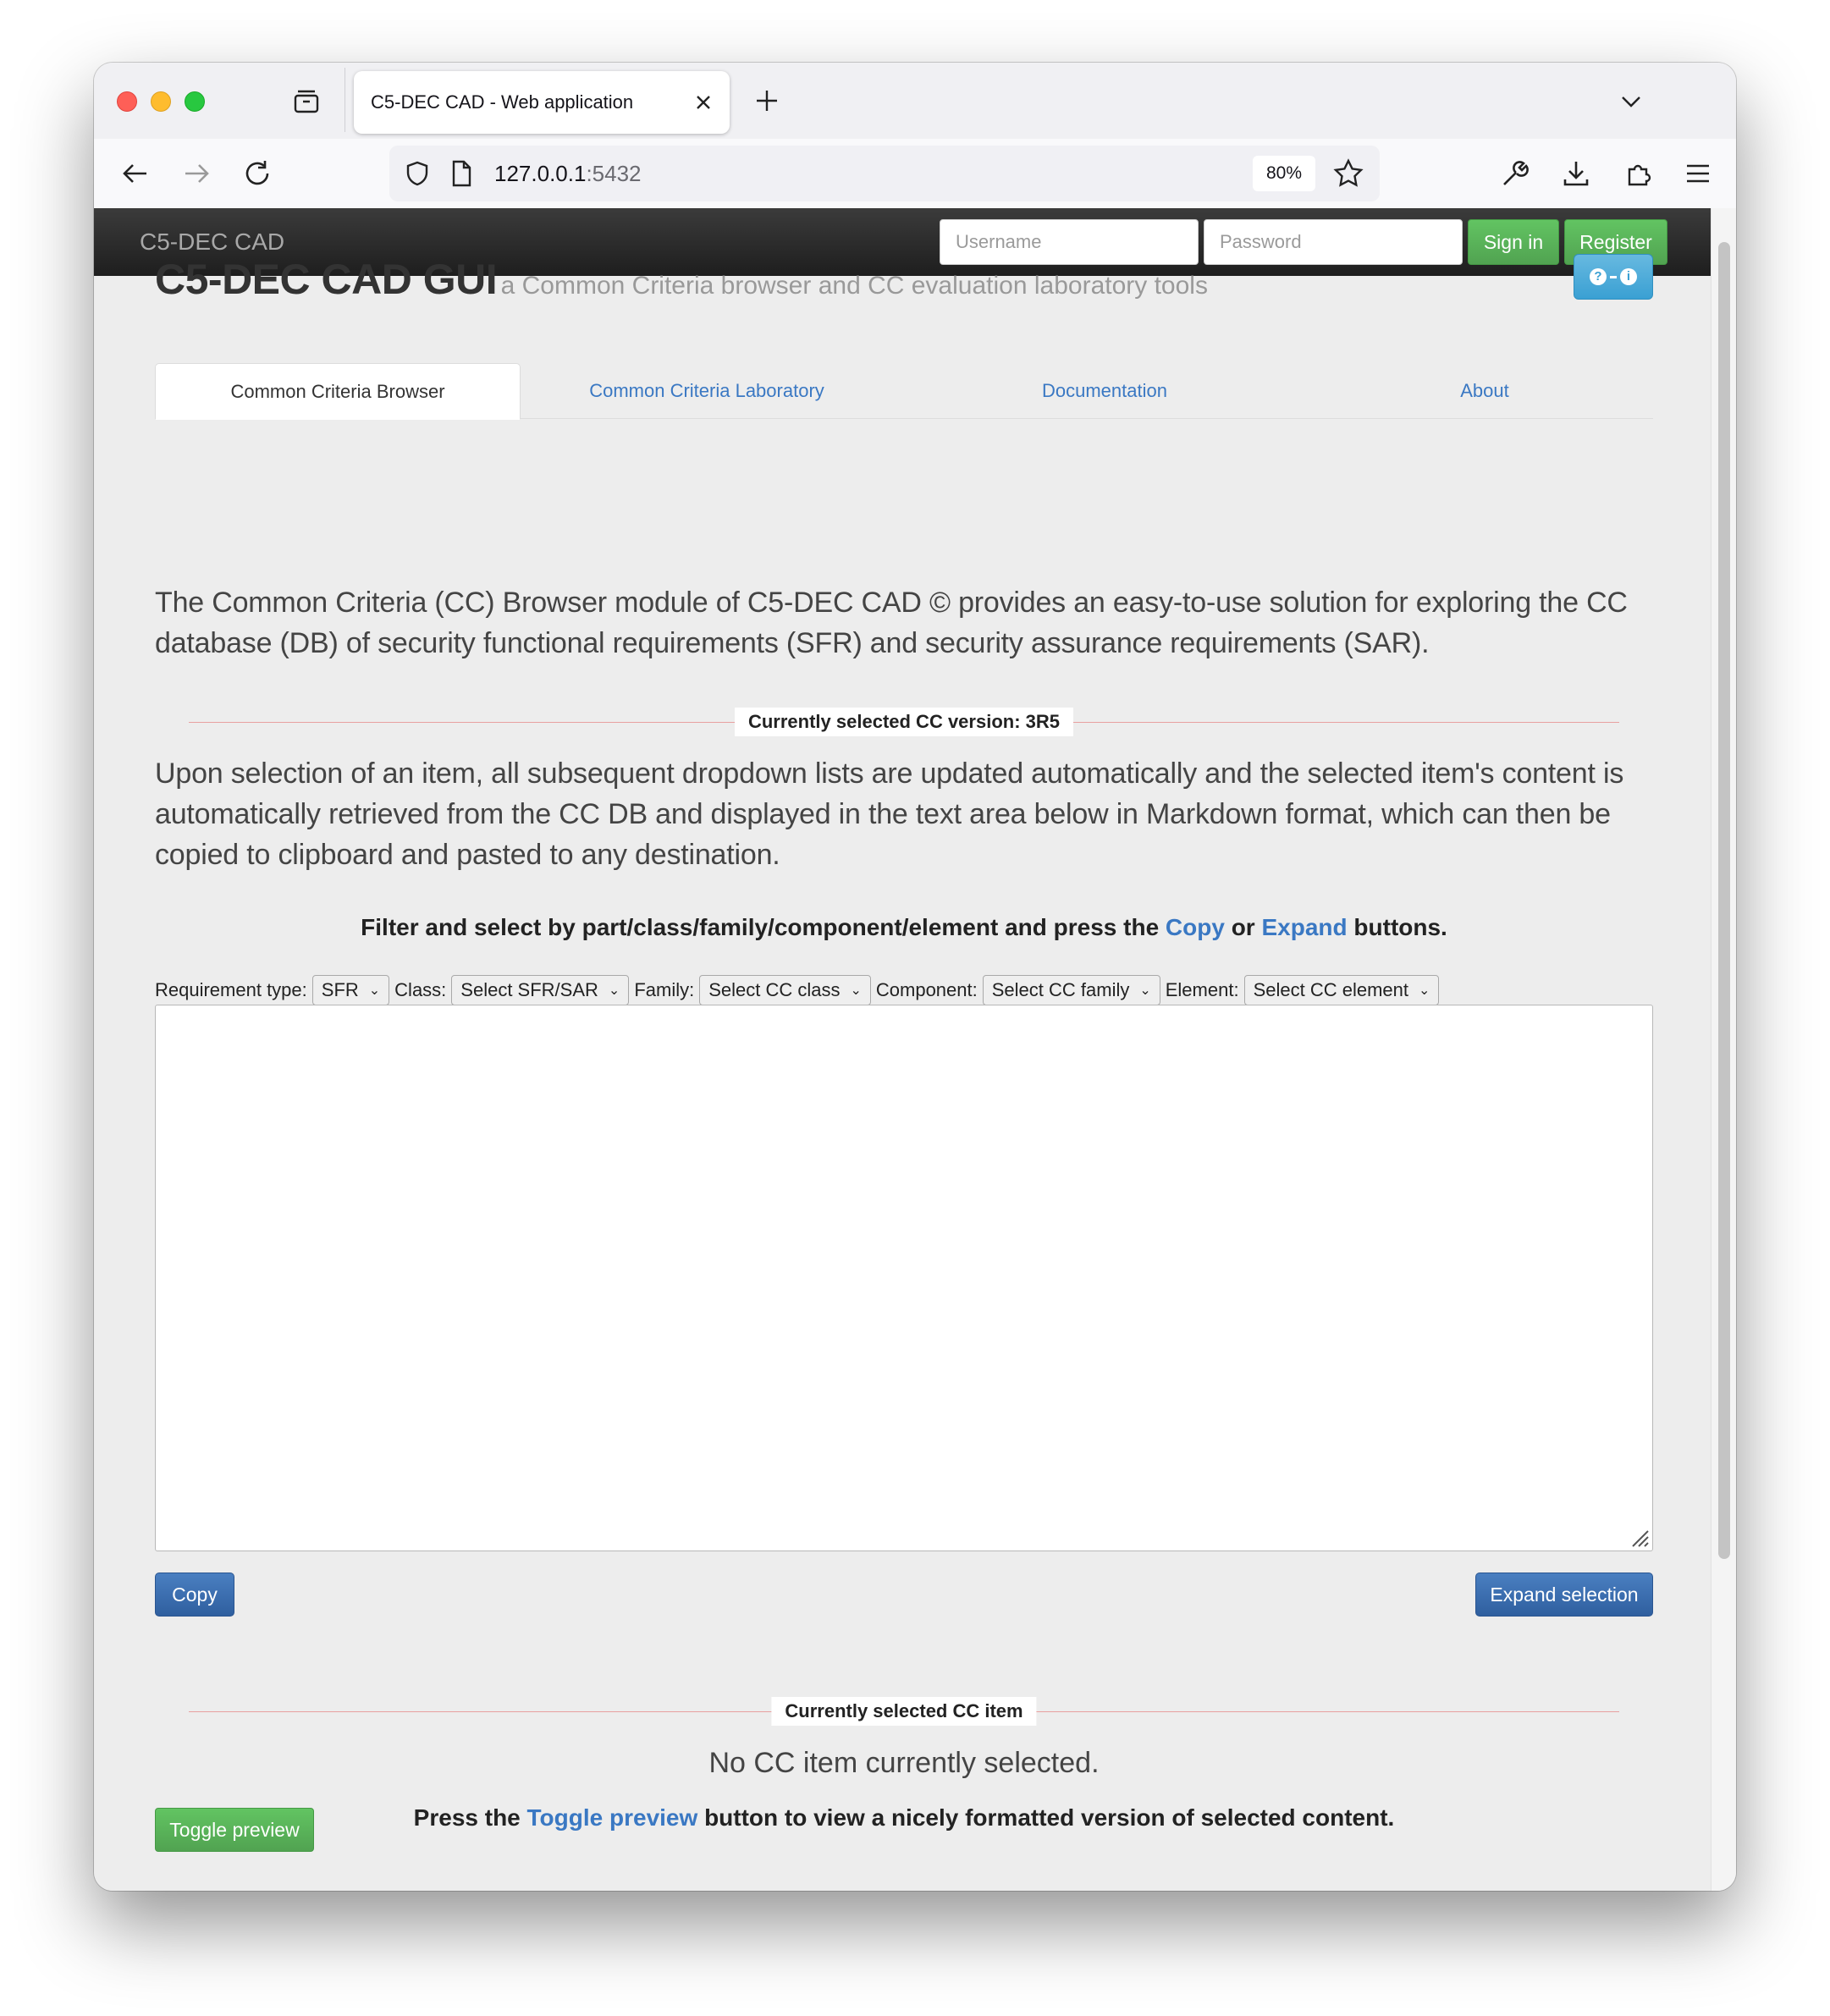 Image resolution: width=1830 pixels, height=2016 pixels. What do you see at coordinates (417, 173) in the screenshot?
I see `shield-icon` at bounding box center [417, 173].